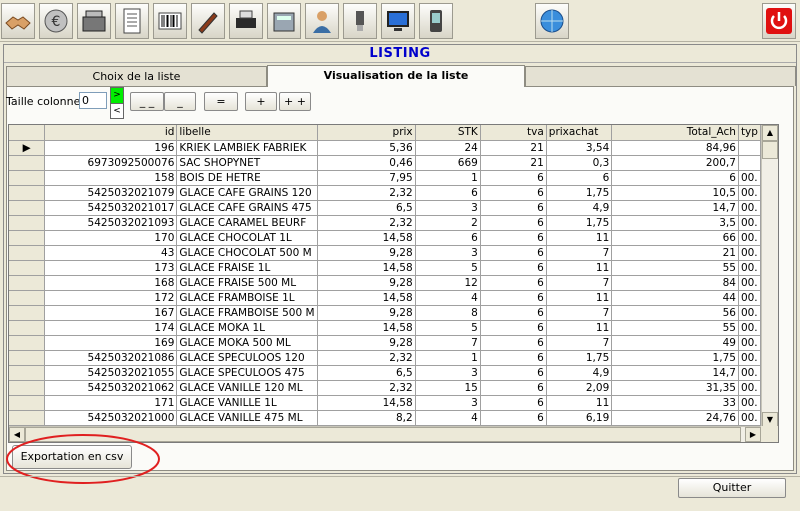  What do you see at coordinates (385, 253) in the screenshot?
I see `table-row: 43 GLACE CHOCOLAT 500 M 9,28 3 6 7 21 00.` at bounding box center [385, 253].